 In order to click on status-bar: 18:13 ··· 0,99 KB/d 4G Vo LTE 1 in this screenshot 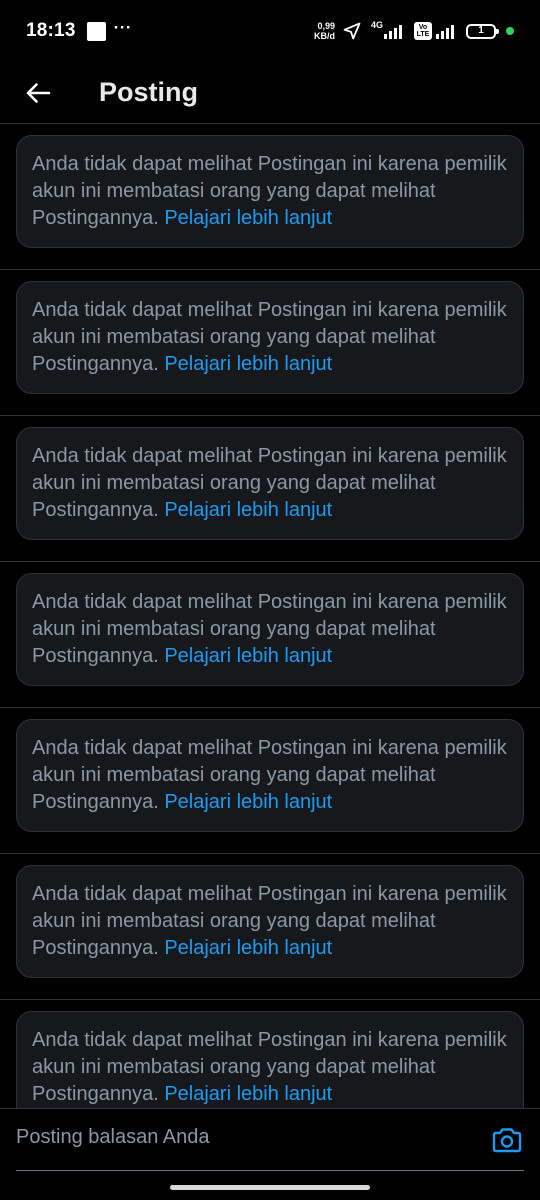, I will do `click(270, 31)`.